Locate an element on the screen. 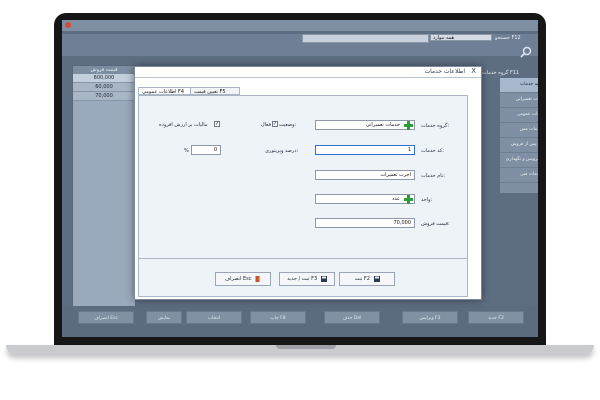  save-button: ثبت F2 is located at coordinates (367, 279).